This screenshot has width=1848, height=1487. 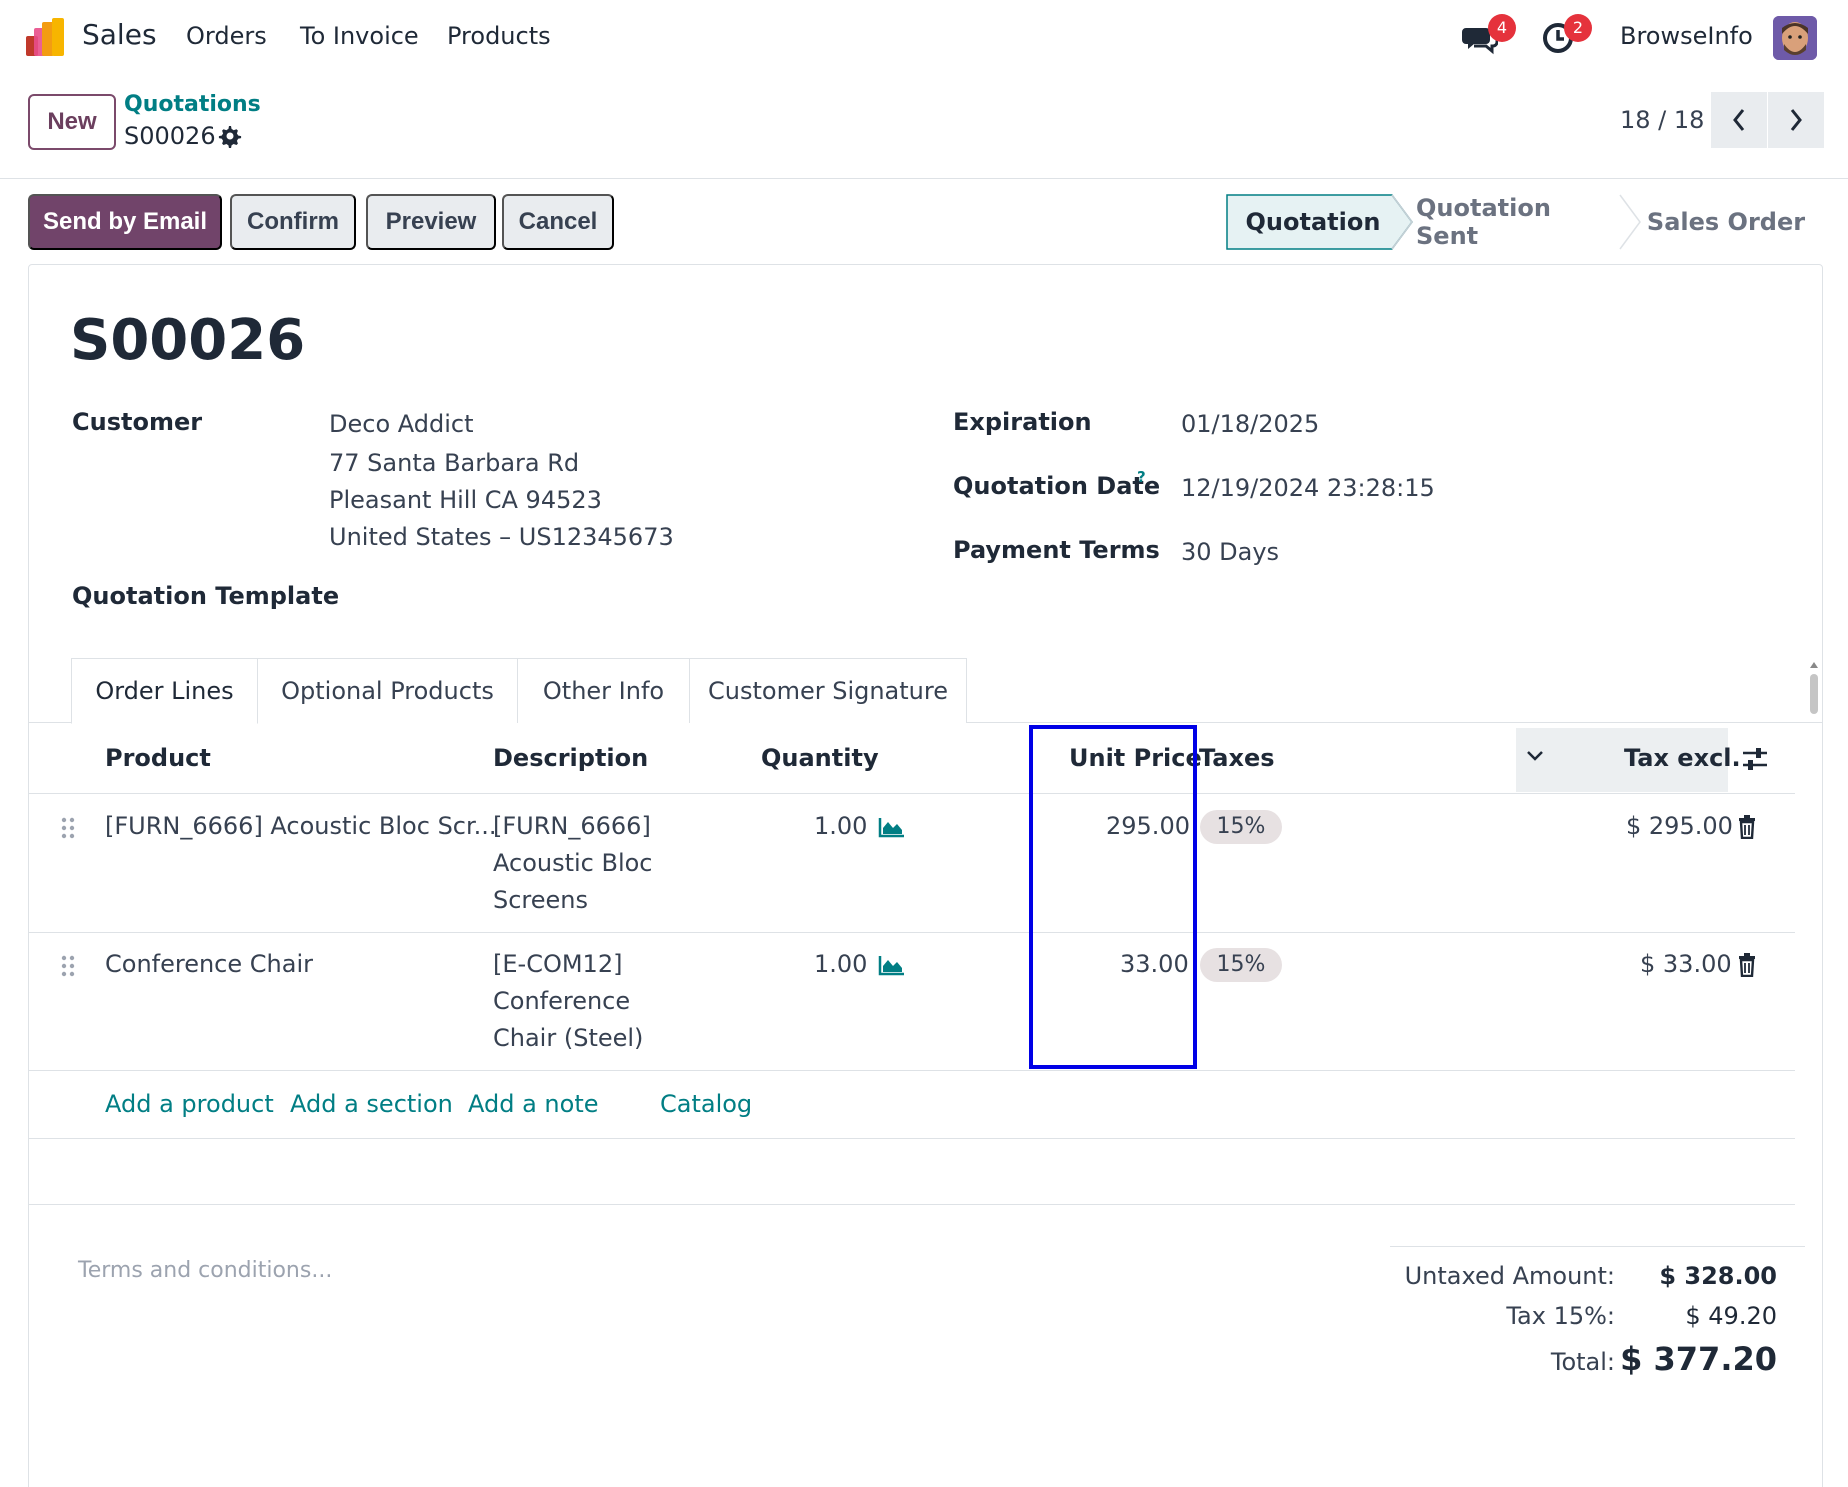 I want to click on chevron-left-icon, so click(x=1739, y=120).